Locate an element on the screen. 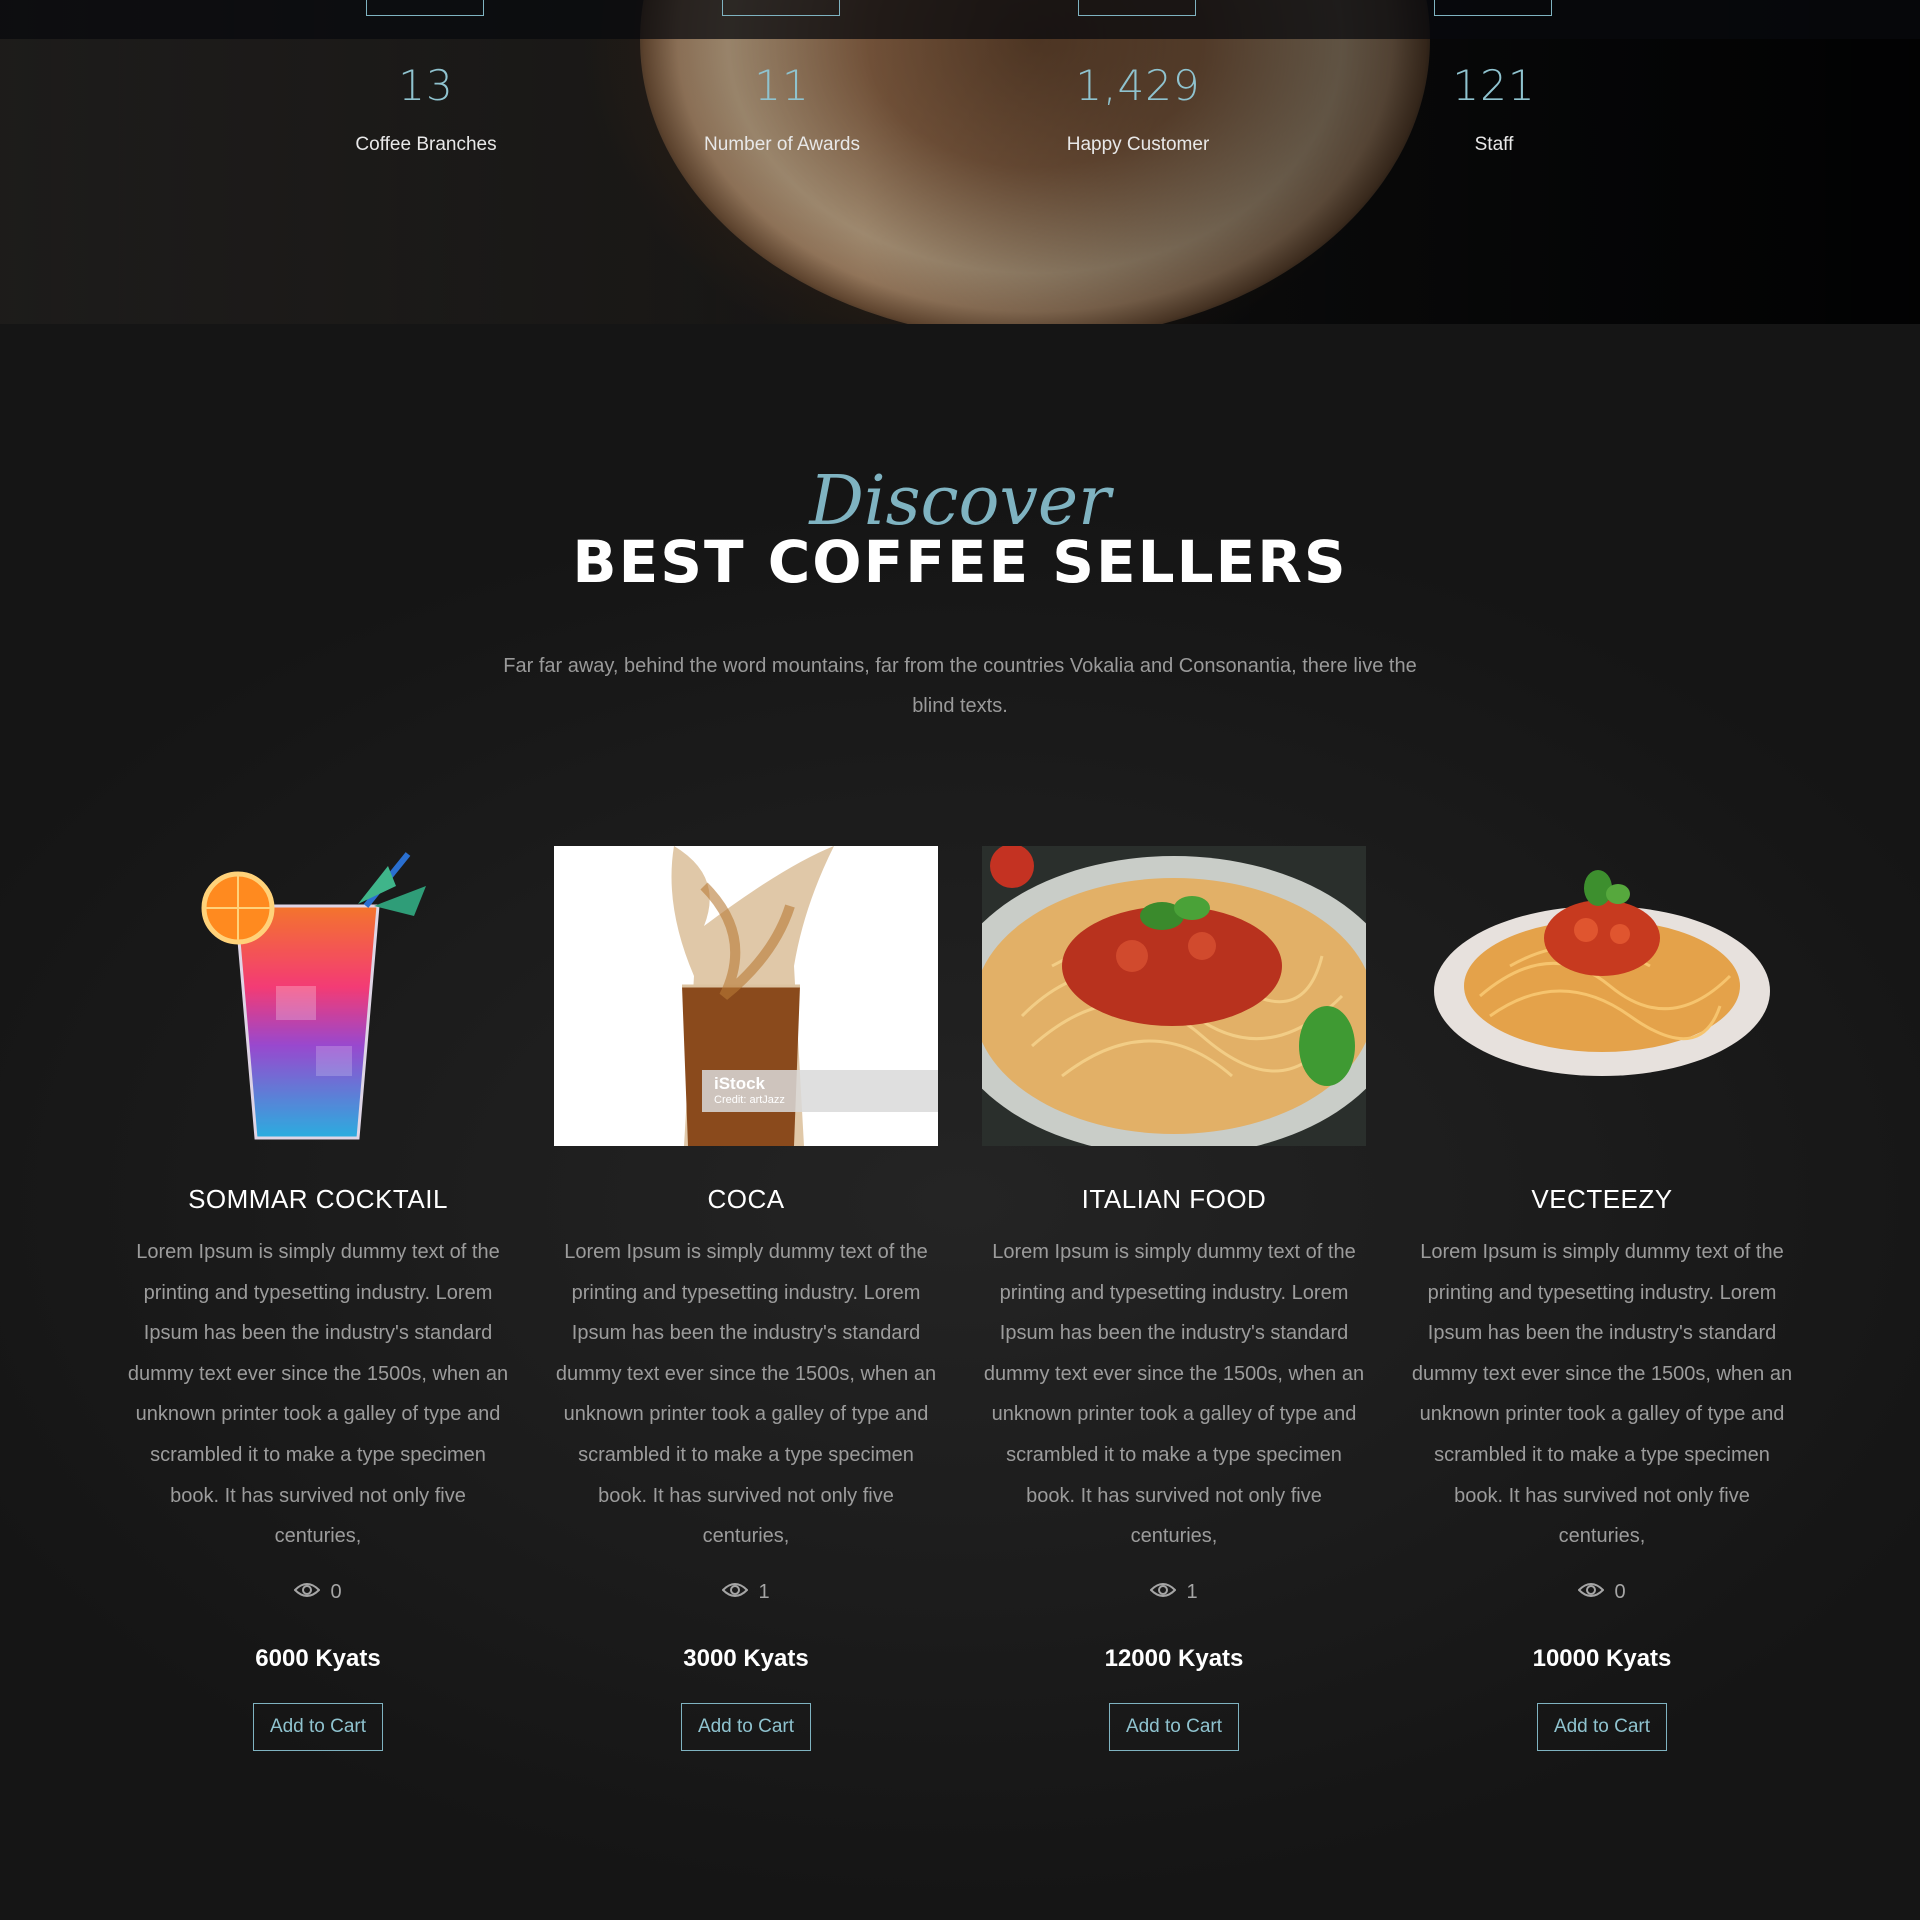 This screenshot has height=1920, width=1920. cola-splash-image: iStock Credit: artJazz is located at coordinates (746, 996).